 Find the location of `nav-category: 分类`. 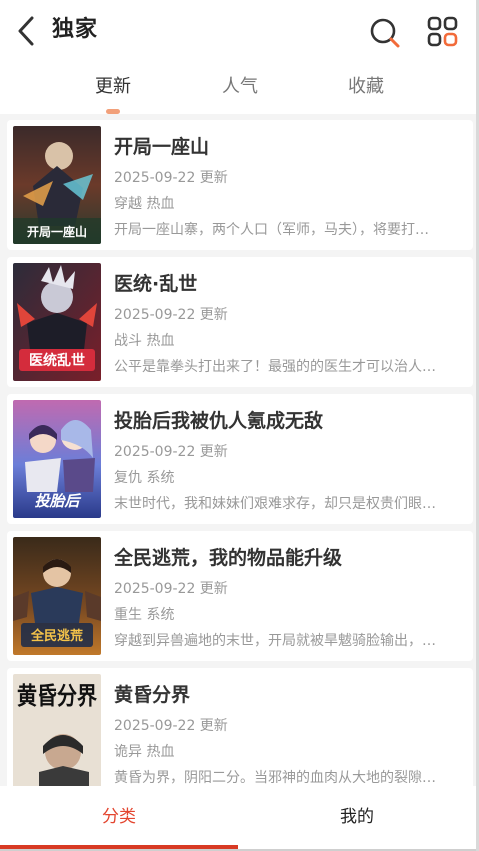

nav-category: 分类 is located at coordinates (119, 817).